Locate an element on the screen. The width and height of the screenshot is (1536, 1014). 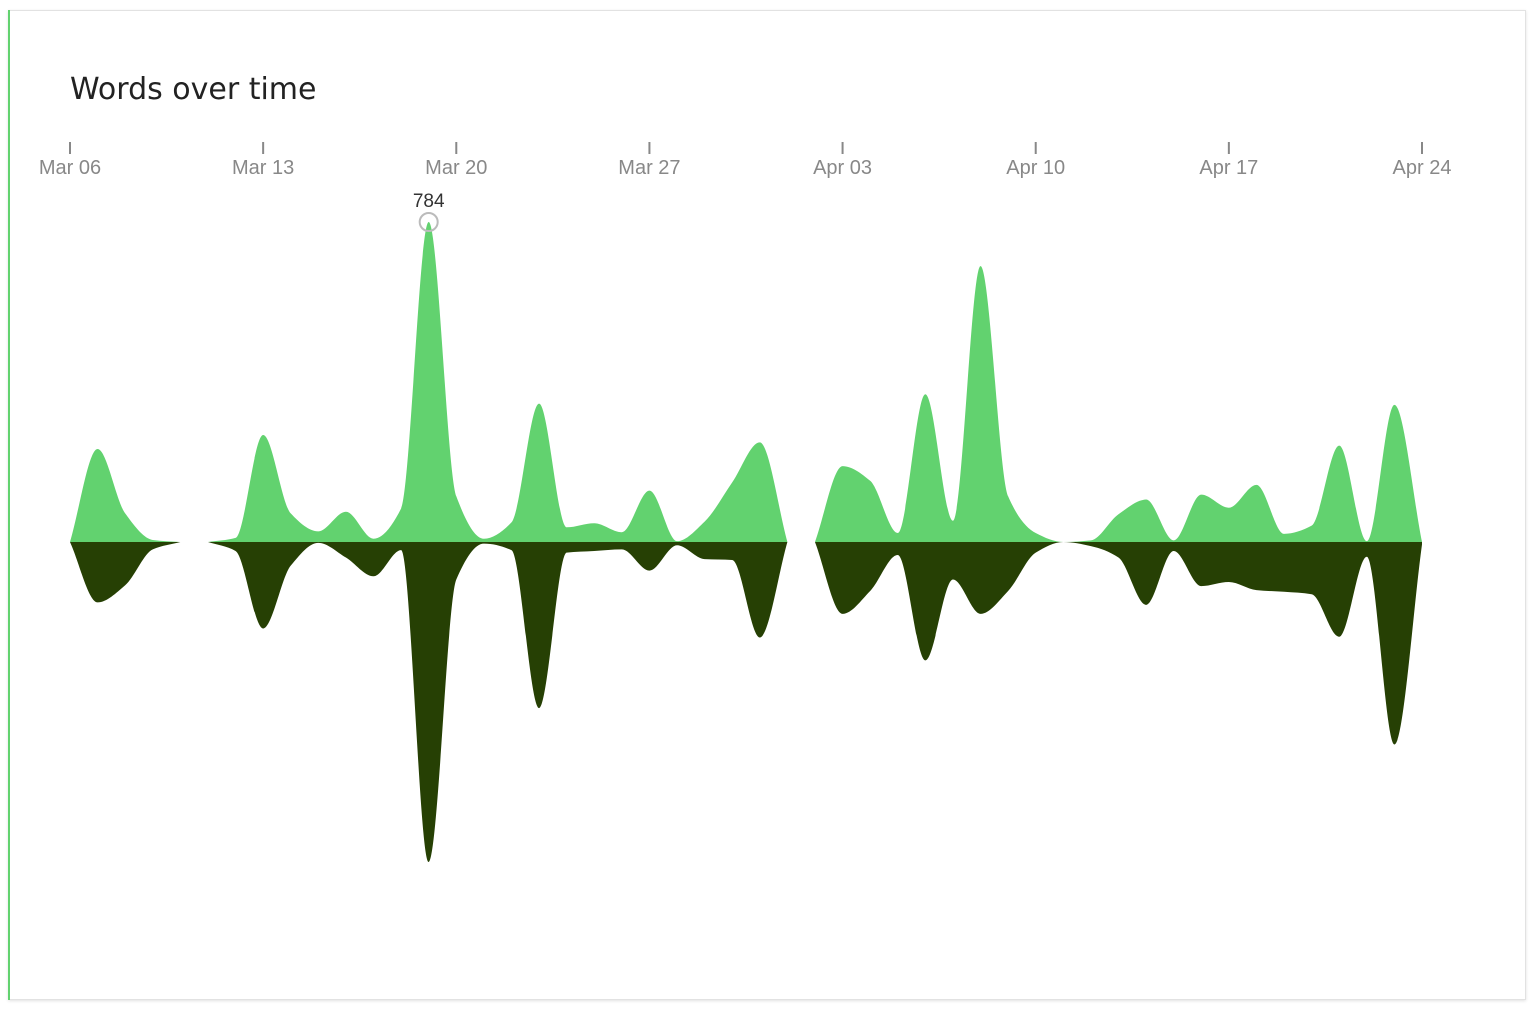
x-tick-label: Apr 03 is located at coordinates (842, 168).